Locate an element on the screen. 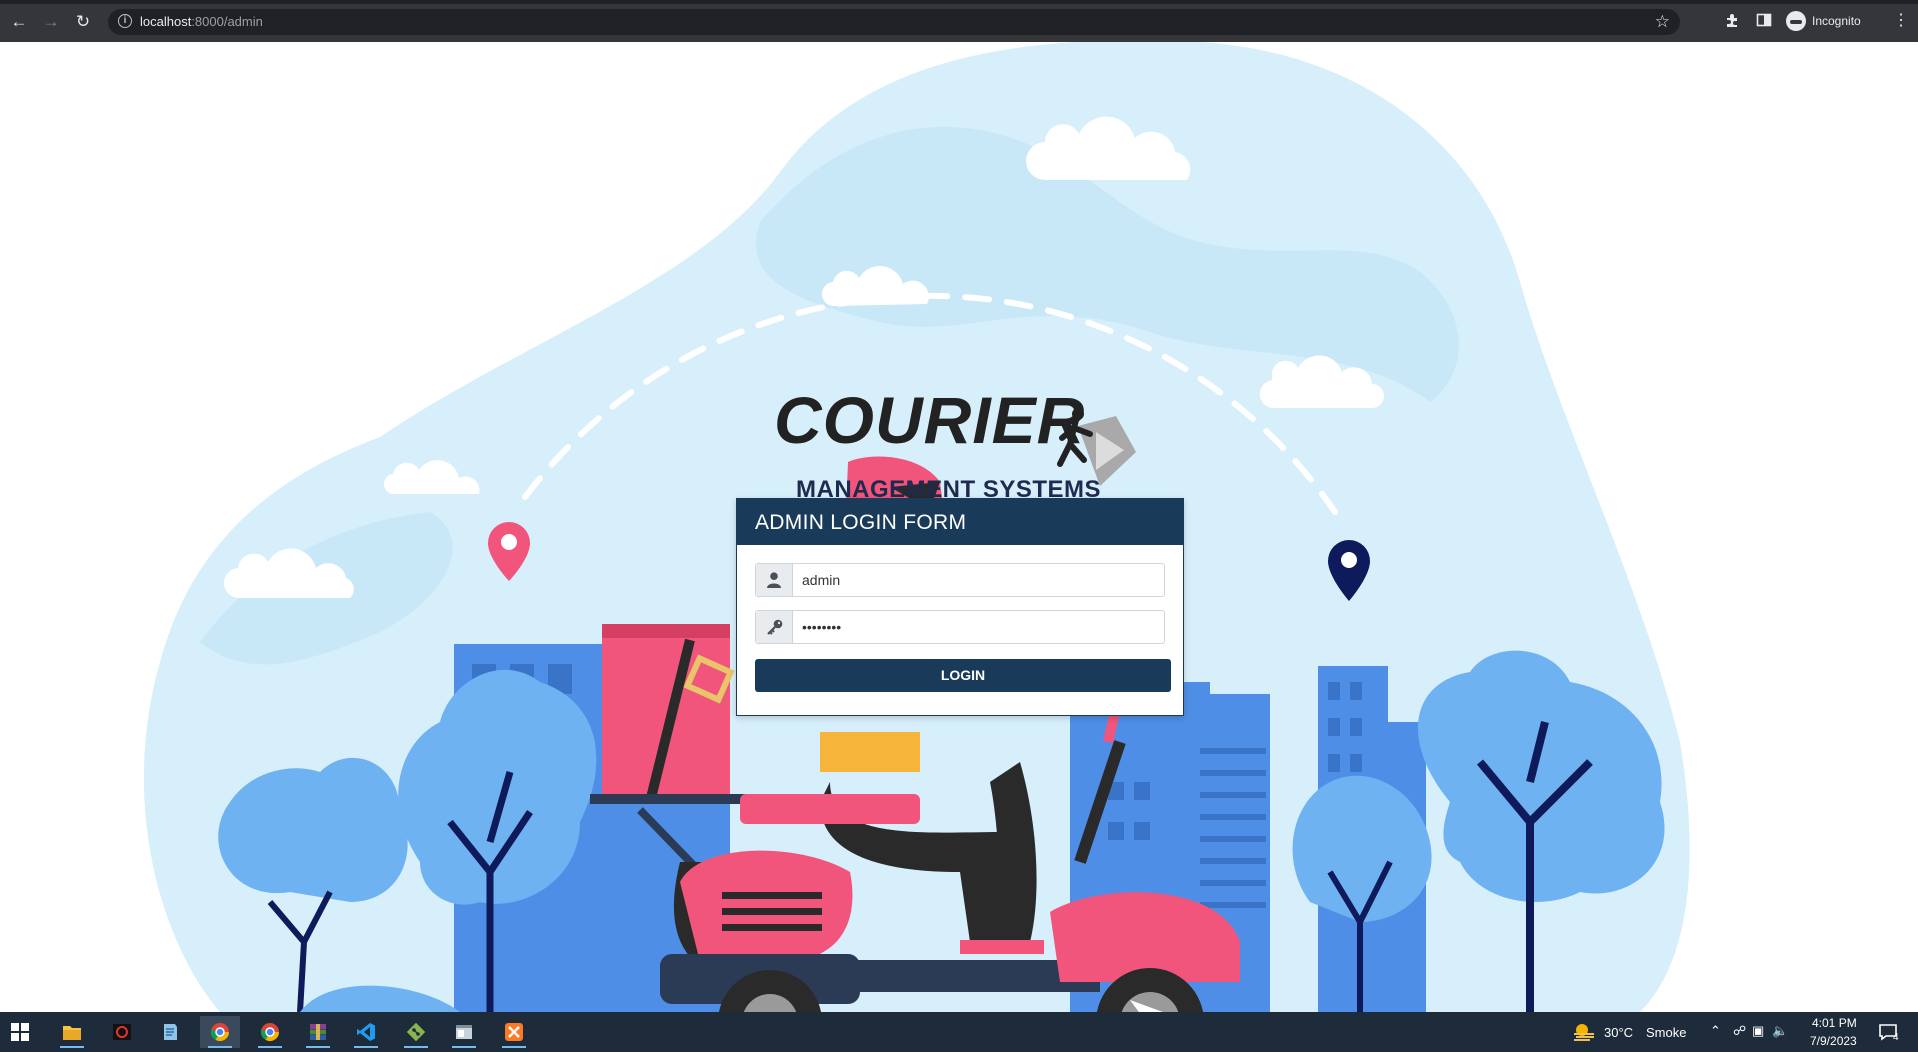  back-icon: ← is located at coordinates (19, 22).